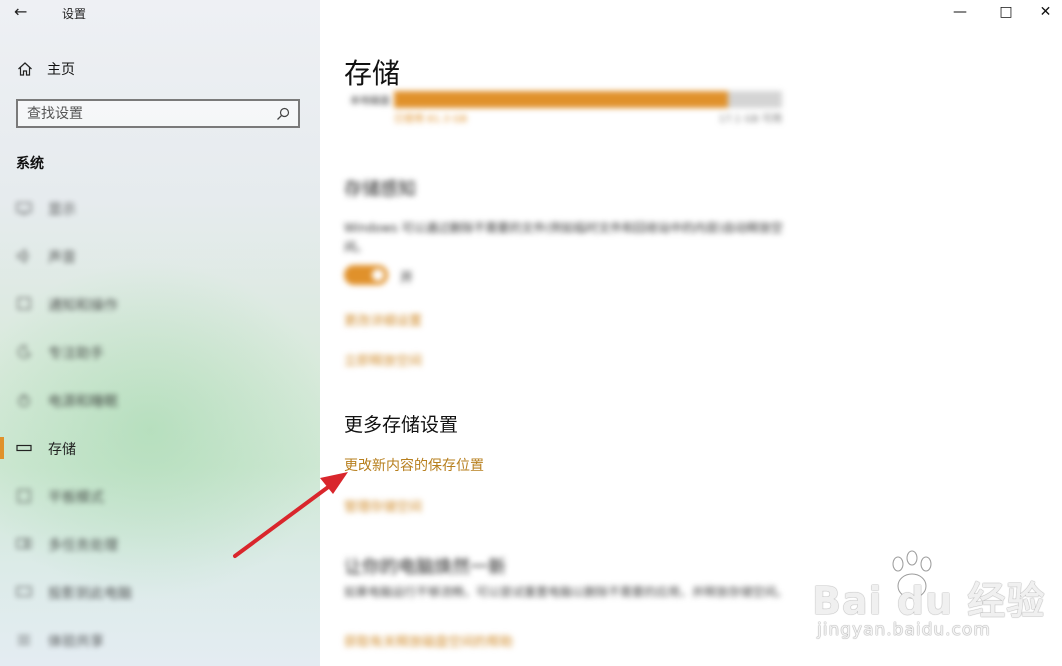  Describe the element at coordinates (160, 304) in the screenshot. I see `sidebar-item-notifications: 通知和操作` at that location.